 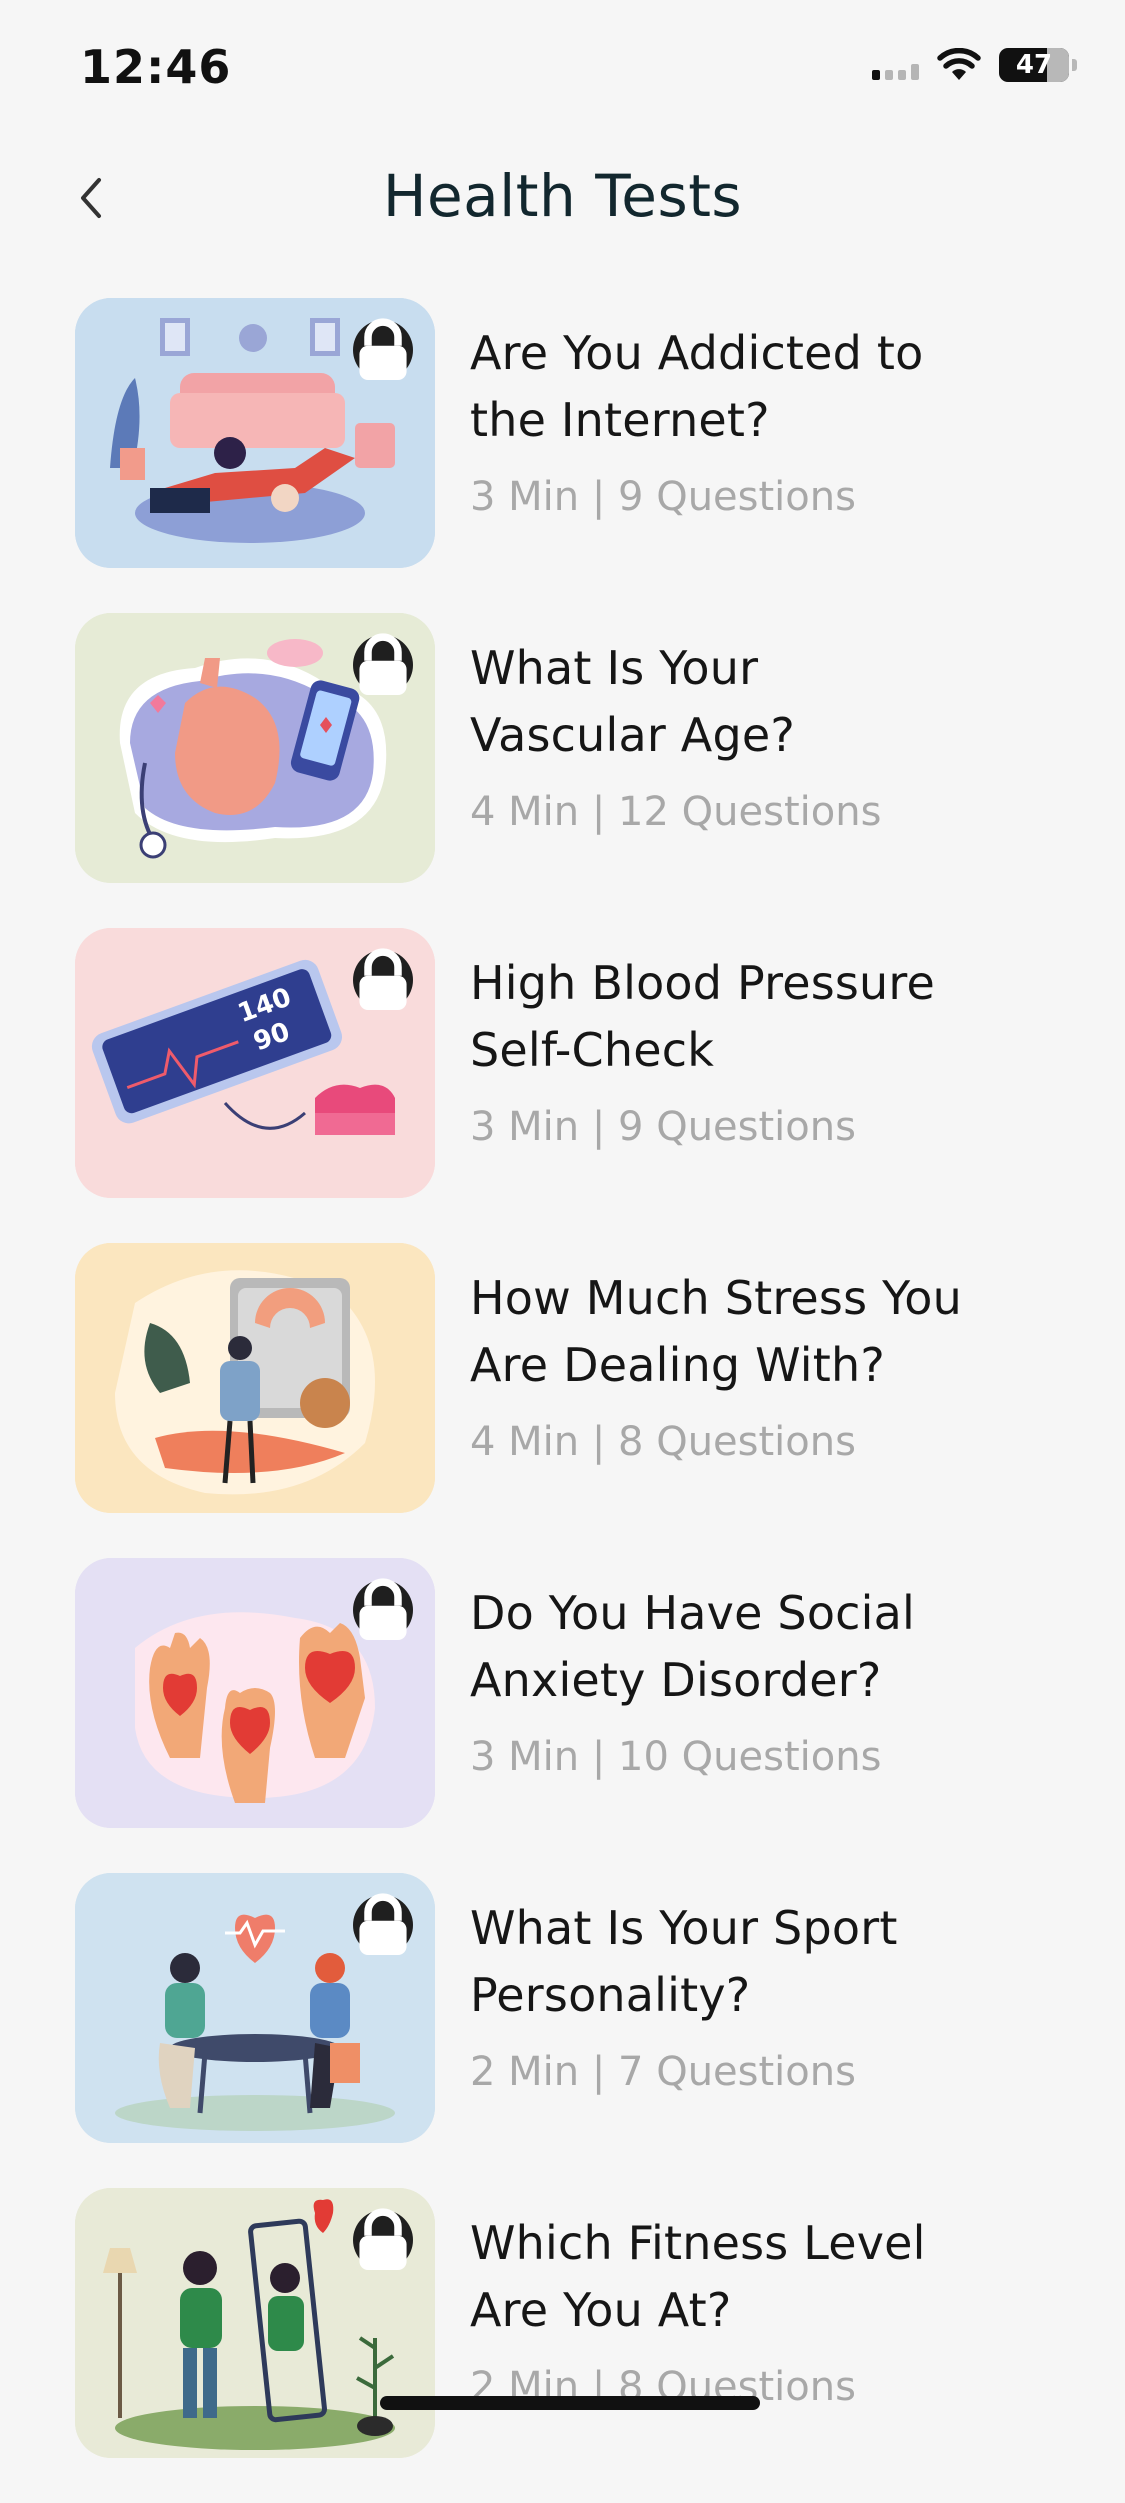 What do you see at coordinates (601, 2310) in the screenshot?
I see `test-title-line: Are You At?` at bounding box center [601, 2310].